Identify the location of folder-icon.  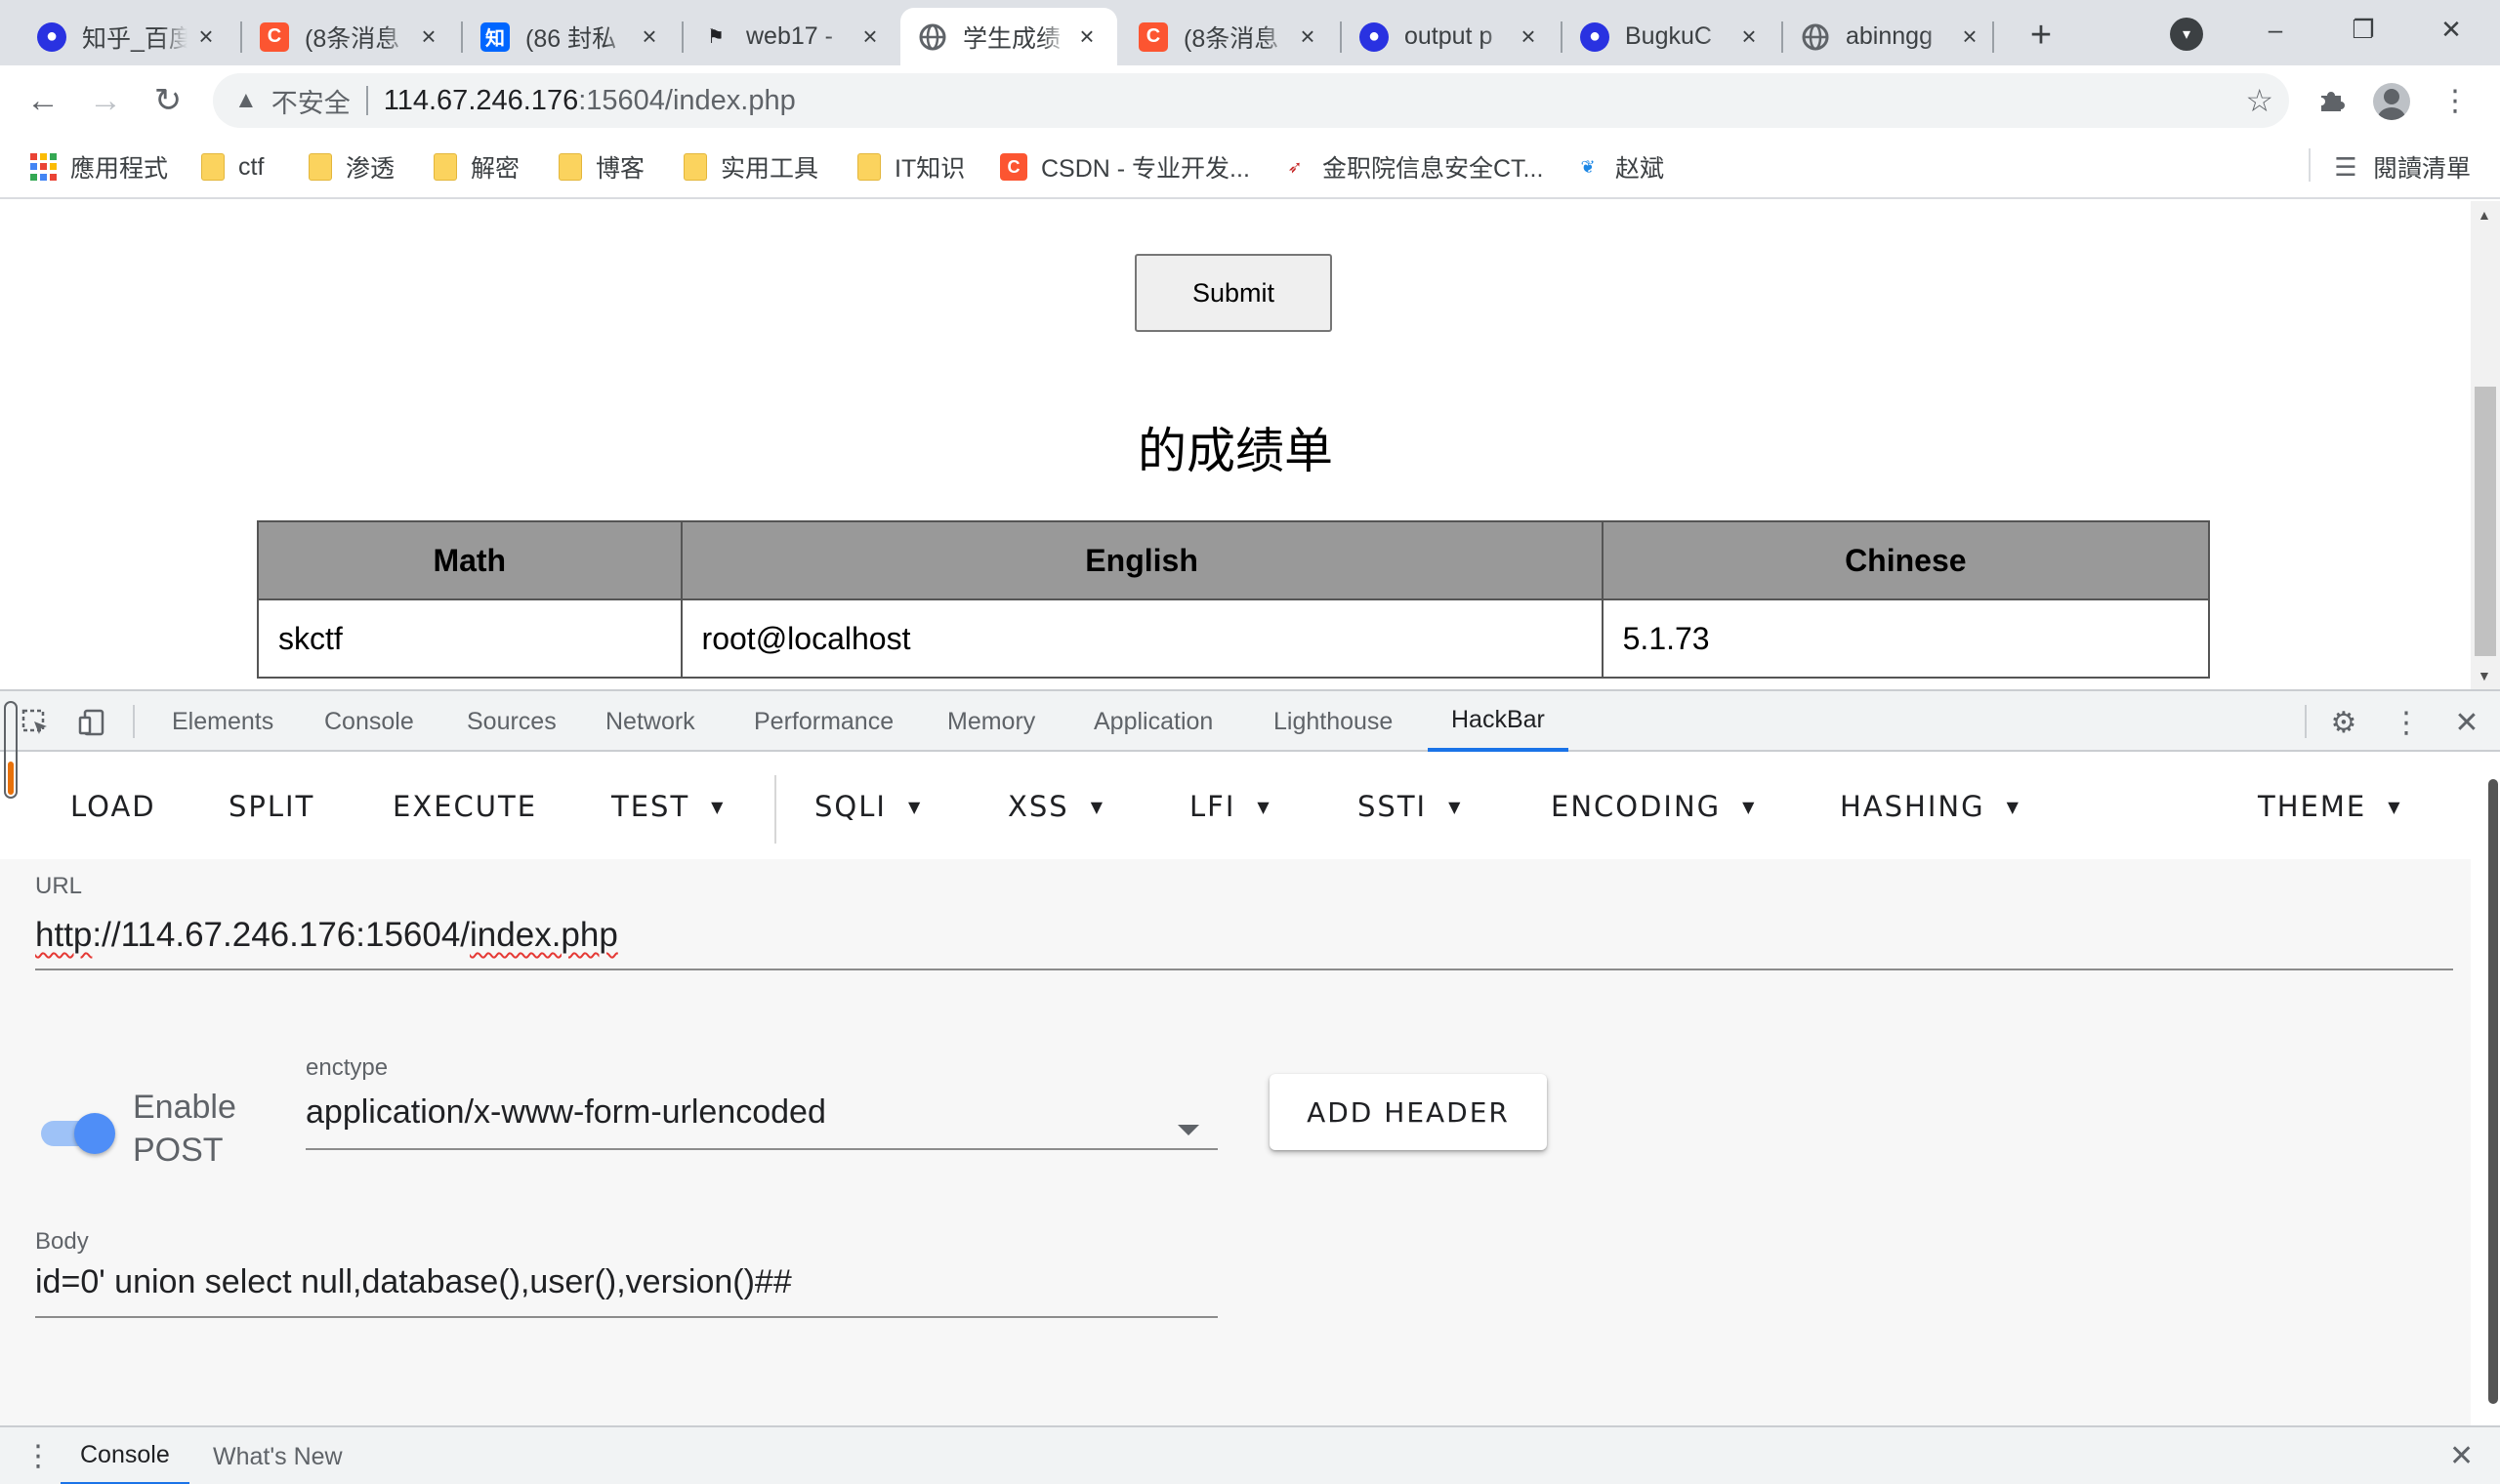
(570, 167).